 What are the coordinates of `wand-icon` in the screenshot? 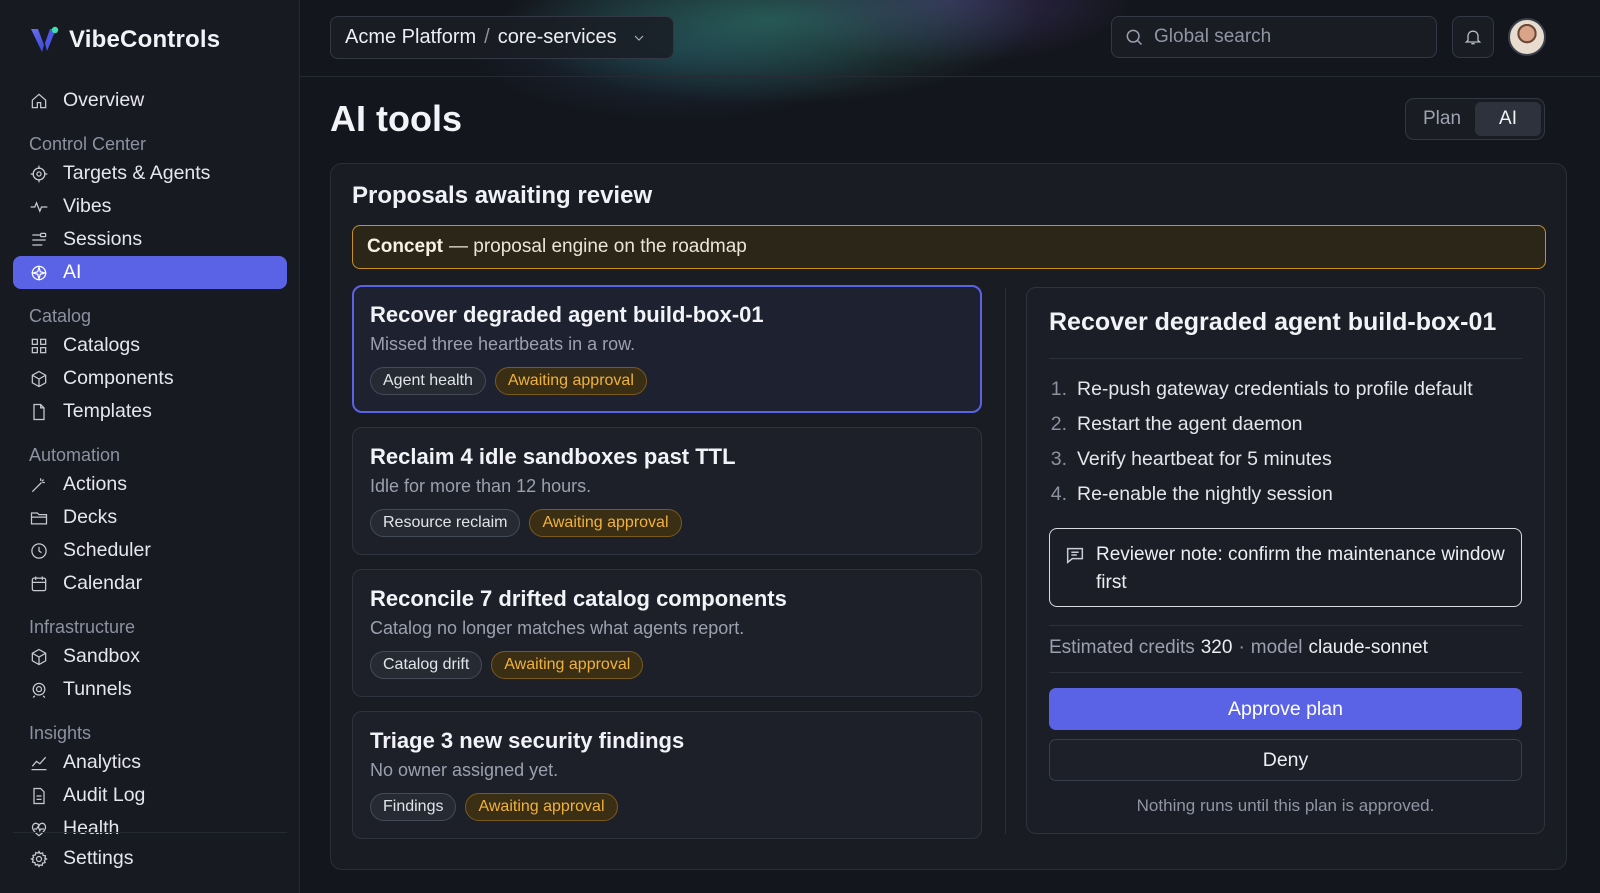 It's located at (38, 484).